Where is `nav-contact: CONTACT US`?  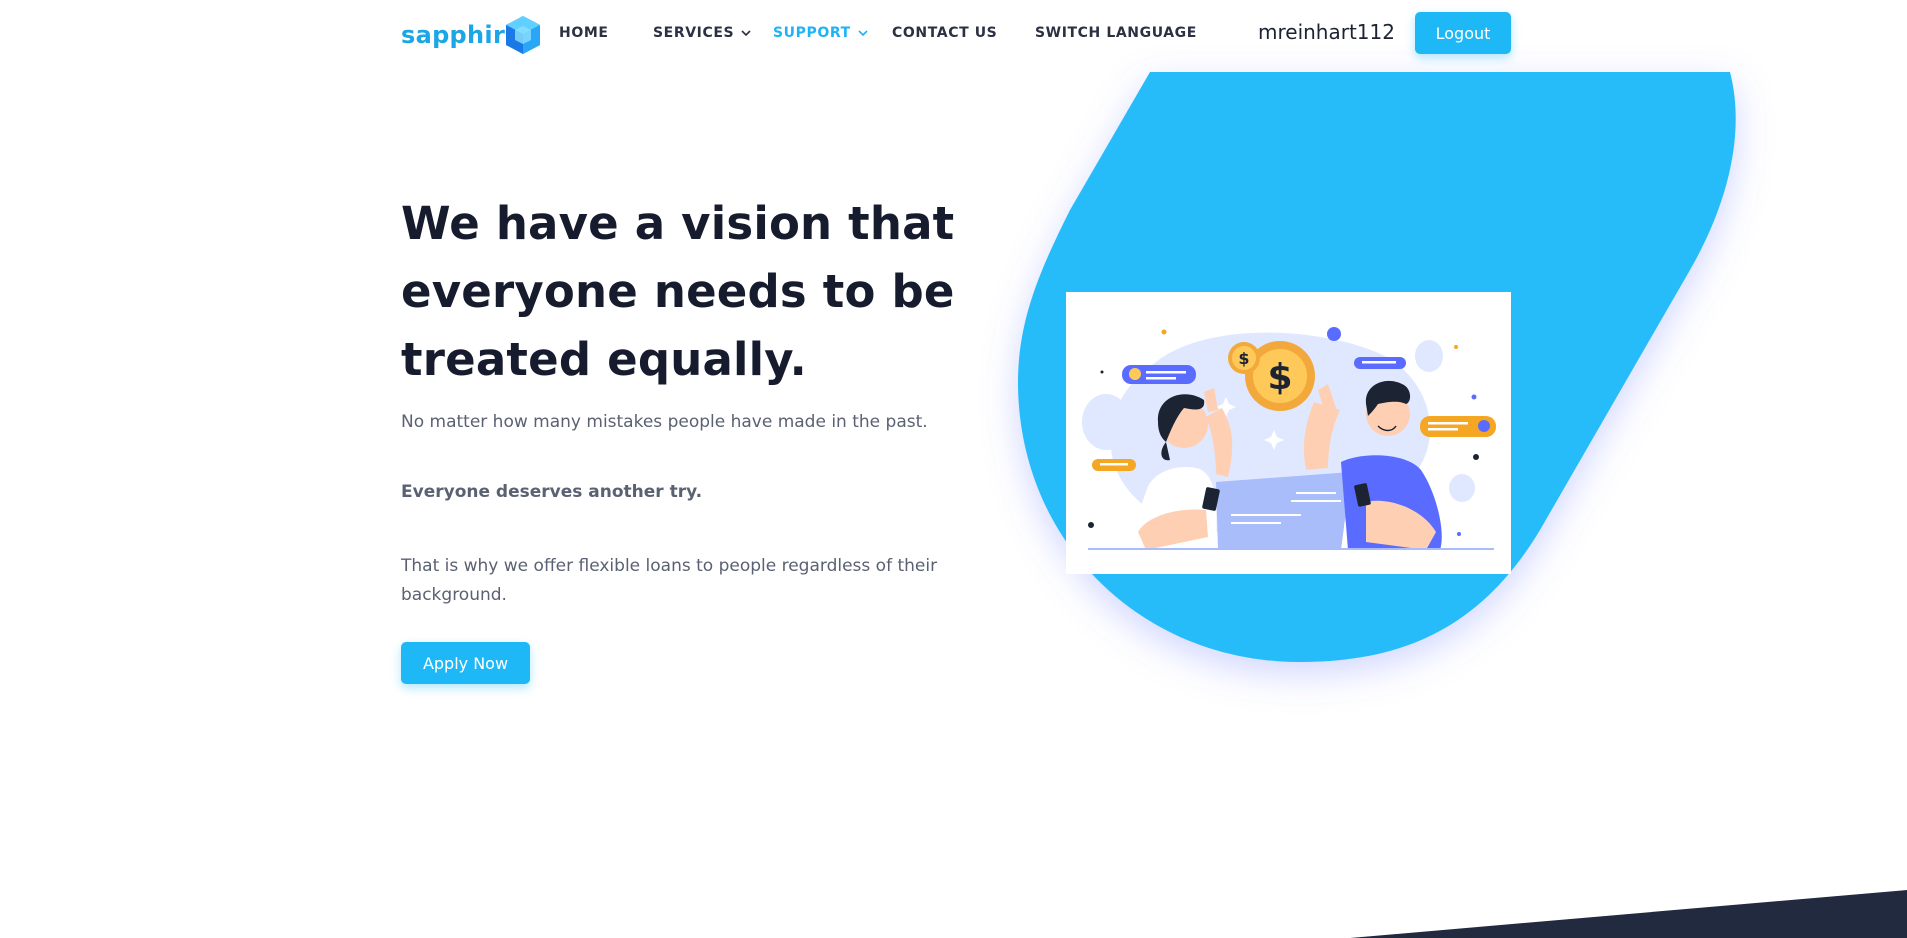 nav-contact: CONTACT US is located at coordinates (944, 33).